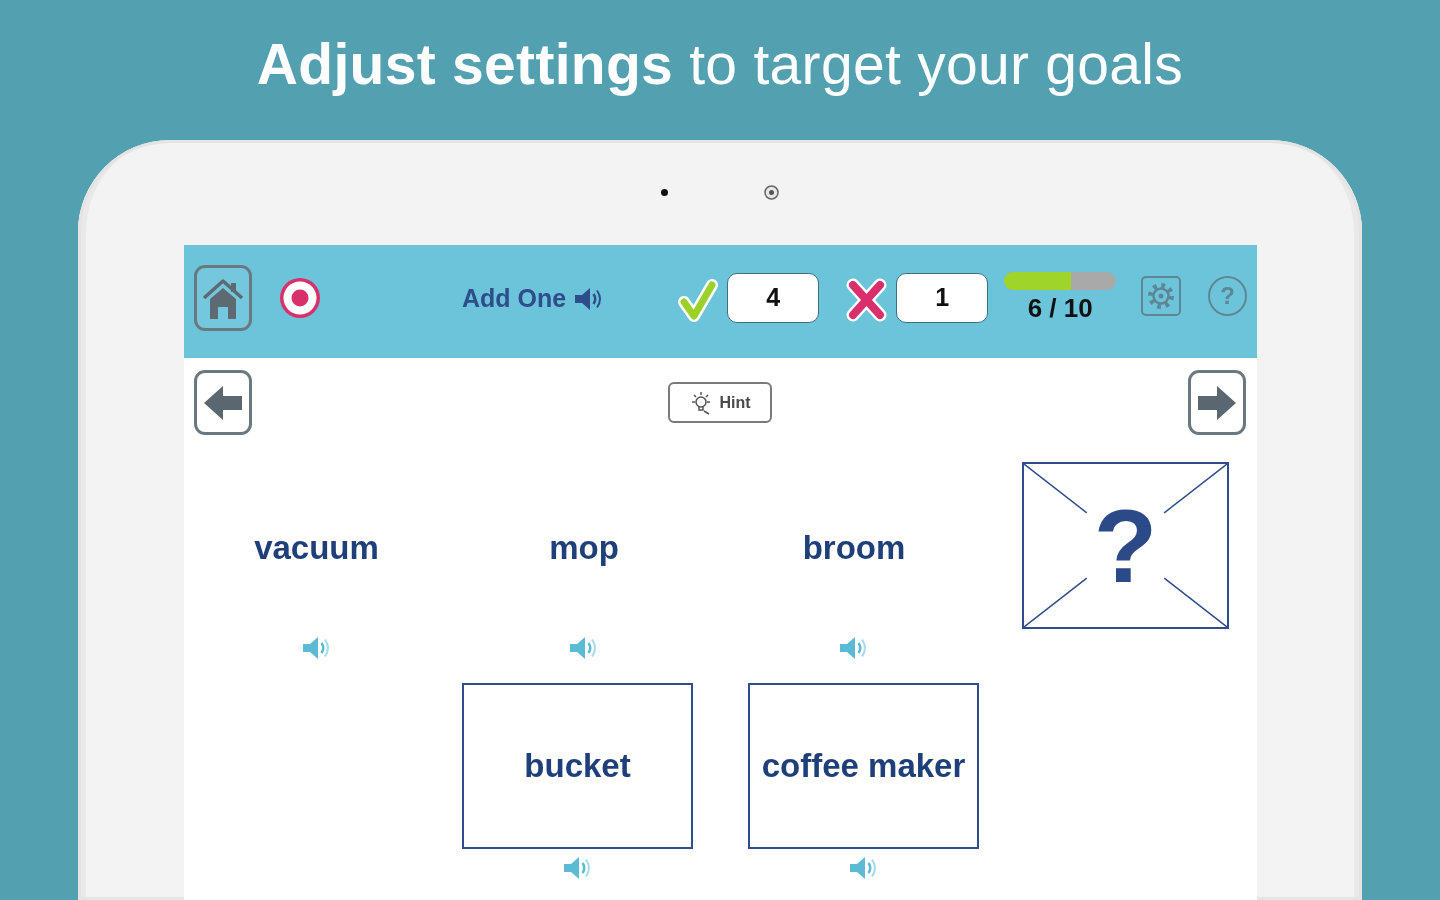 The width and height of the screenshot is (1440, 900). What do you see at coordinates (577, 766) in the screenshot?
I see `word-card: bucket` at bounding box center [577, 766].